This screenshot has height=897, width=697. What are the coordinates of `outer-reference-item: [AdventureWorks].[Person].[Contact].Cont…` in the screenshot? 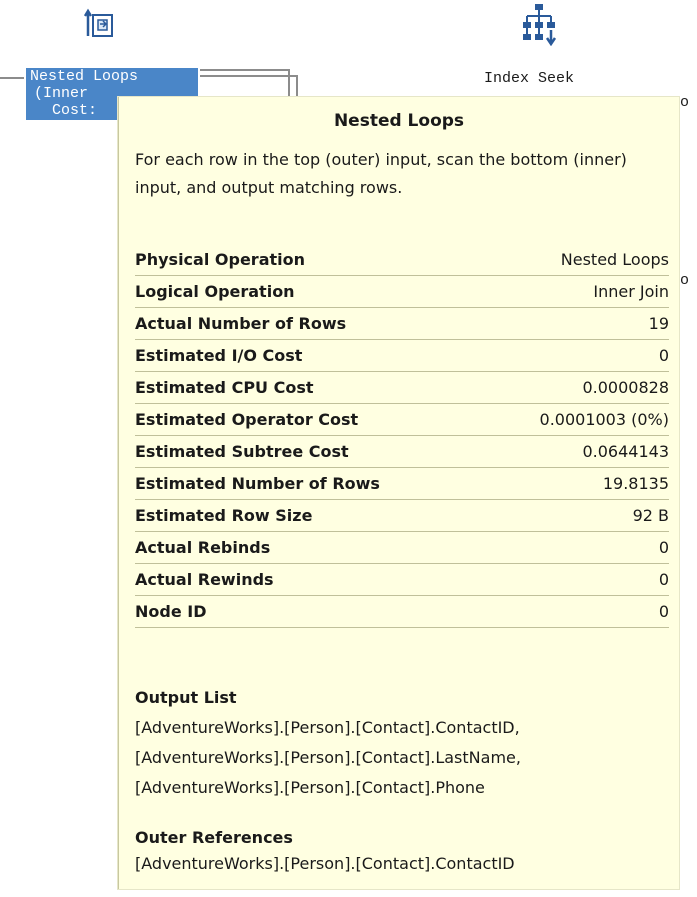 It's located at (325, 863).